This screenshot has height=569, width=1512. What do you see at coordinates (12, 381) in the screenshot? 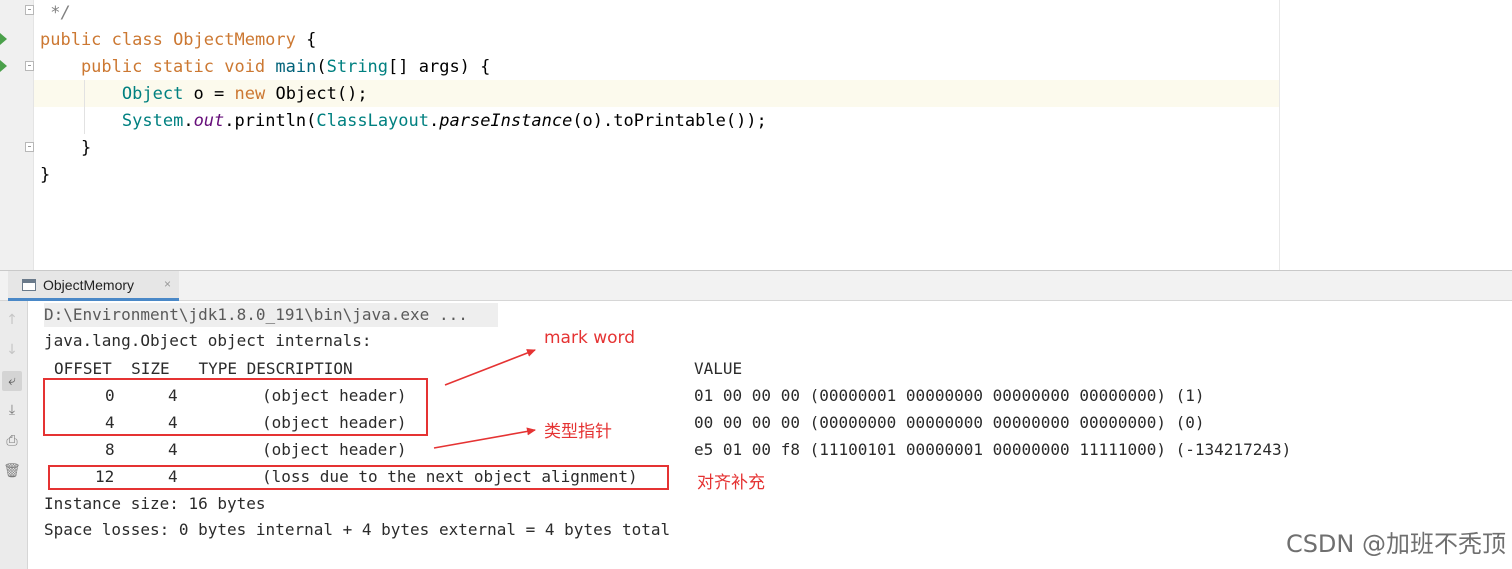
I see `soft-wrap-icon: ⤶` at bounding box center [12, 381].